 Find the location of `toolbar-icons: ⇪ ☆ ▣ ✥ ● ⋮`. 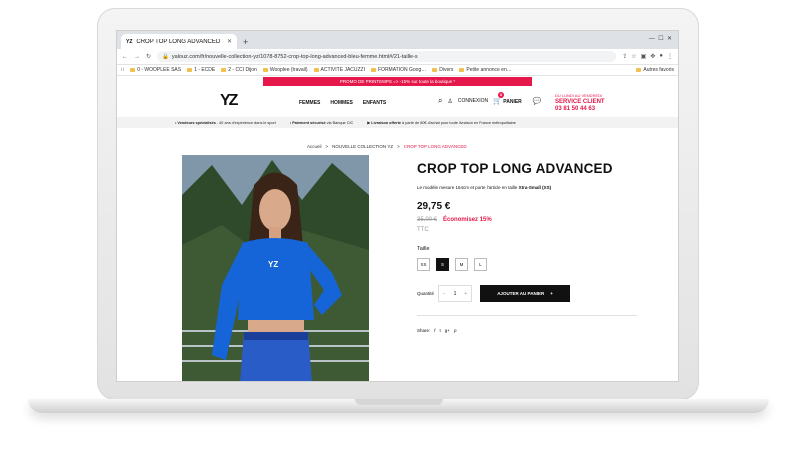

toolbar-icons: ⇪ ☆ ▣ ✥ ● ⋮ is located at coordinates (647, 56).